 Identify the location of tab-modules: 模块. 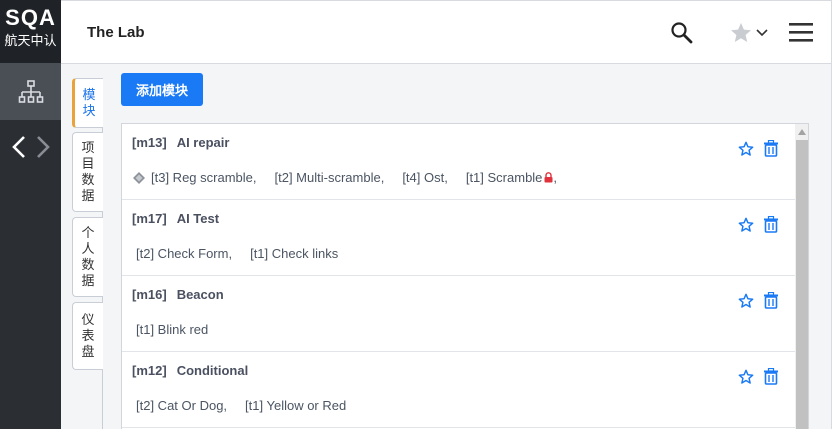
(87, 103).